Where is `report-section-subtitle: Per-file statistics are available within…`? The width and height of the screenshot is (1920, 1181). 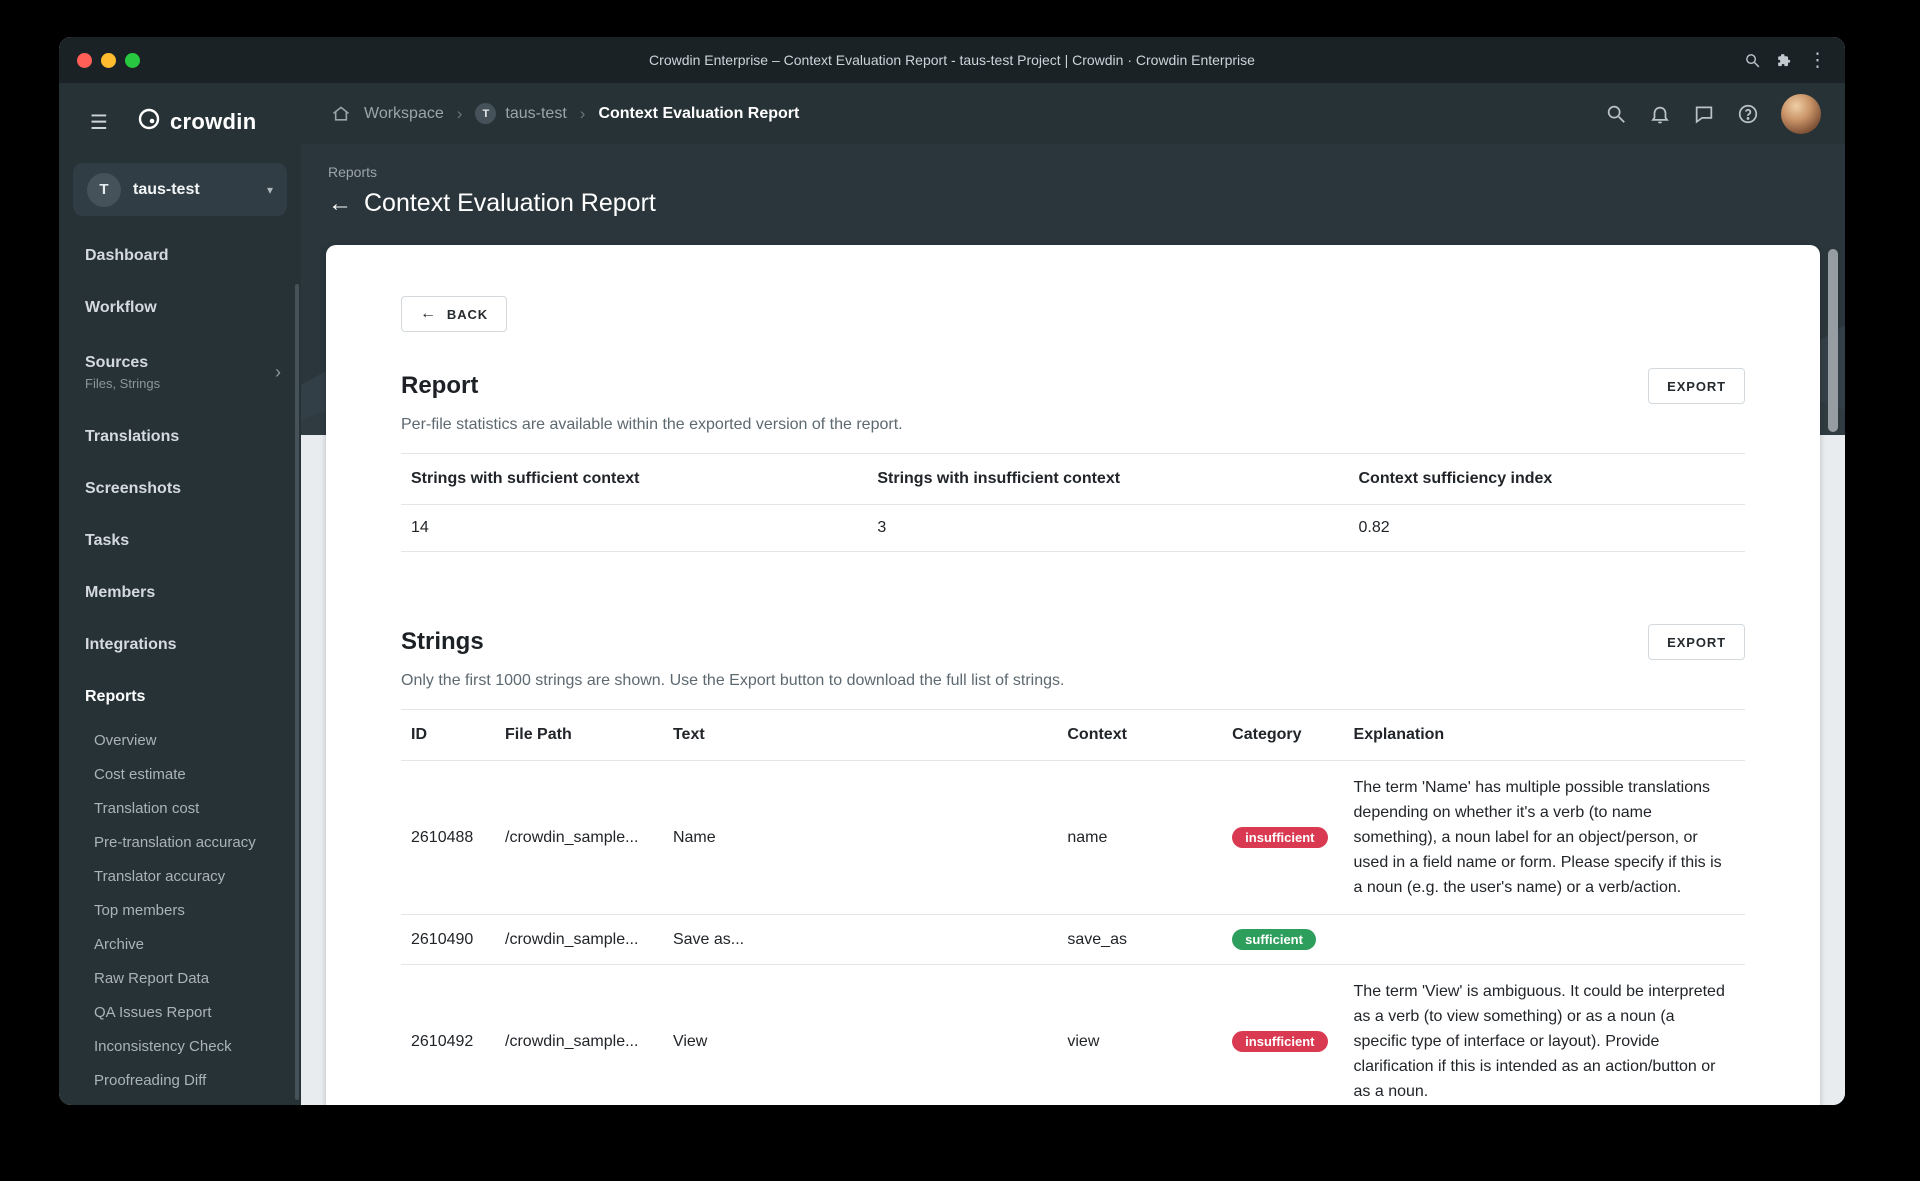 report-section-subtitle: Per-file statistics are available within… is located at coordinates (652, 424).